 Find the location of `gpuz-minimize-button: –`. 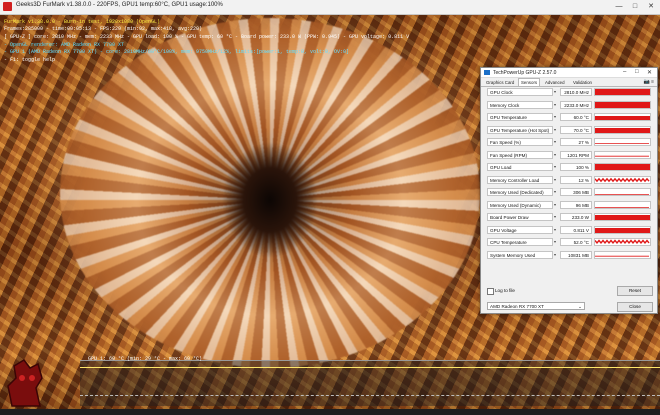

gpuz-minimize-button: – is located at coordinates (624, 72).